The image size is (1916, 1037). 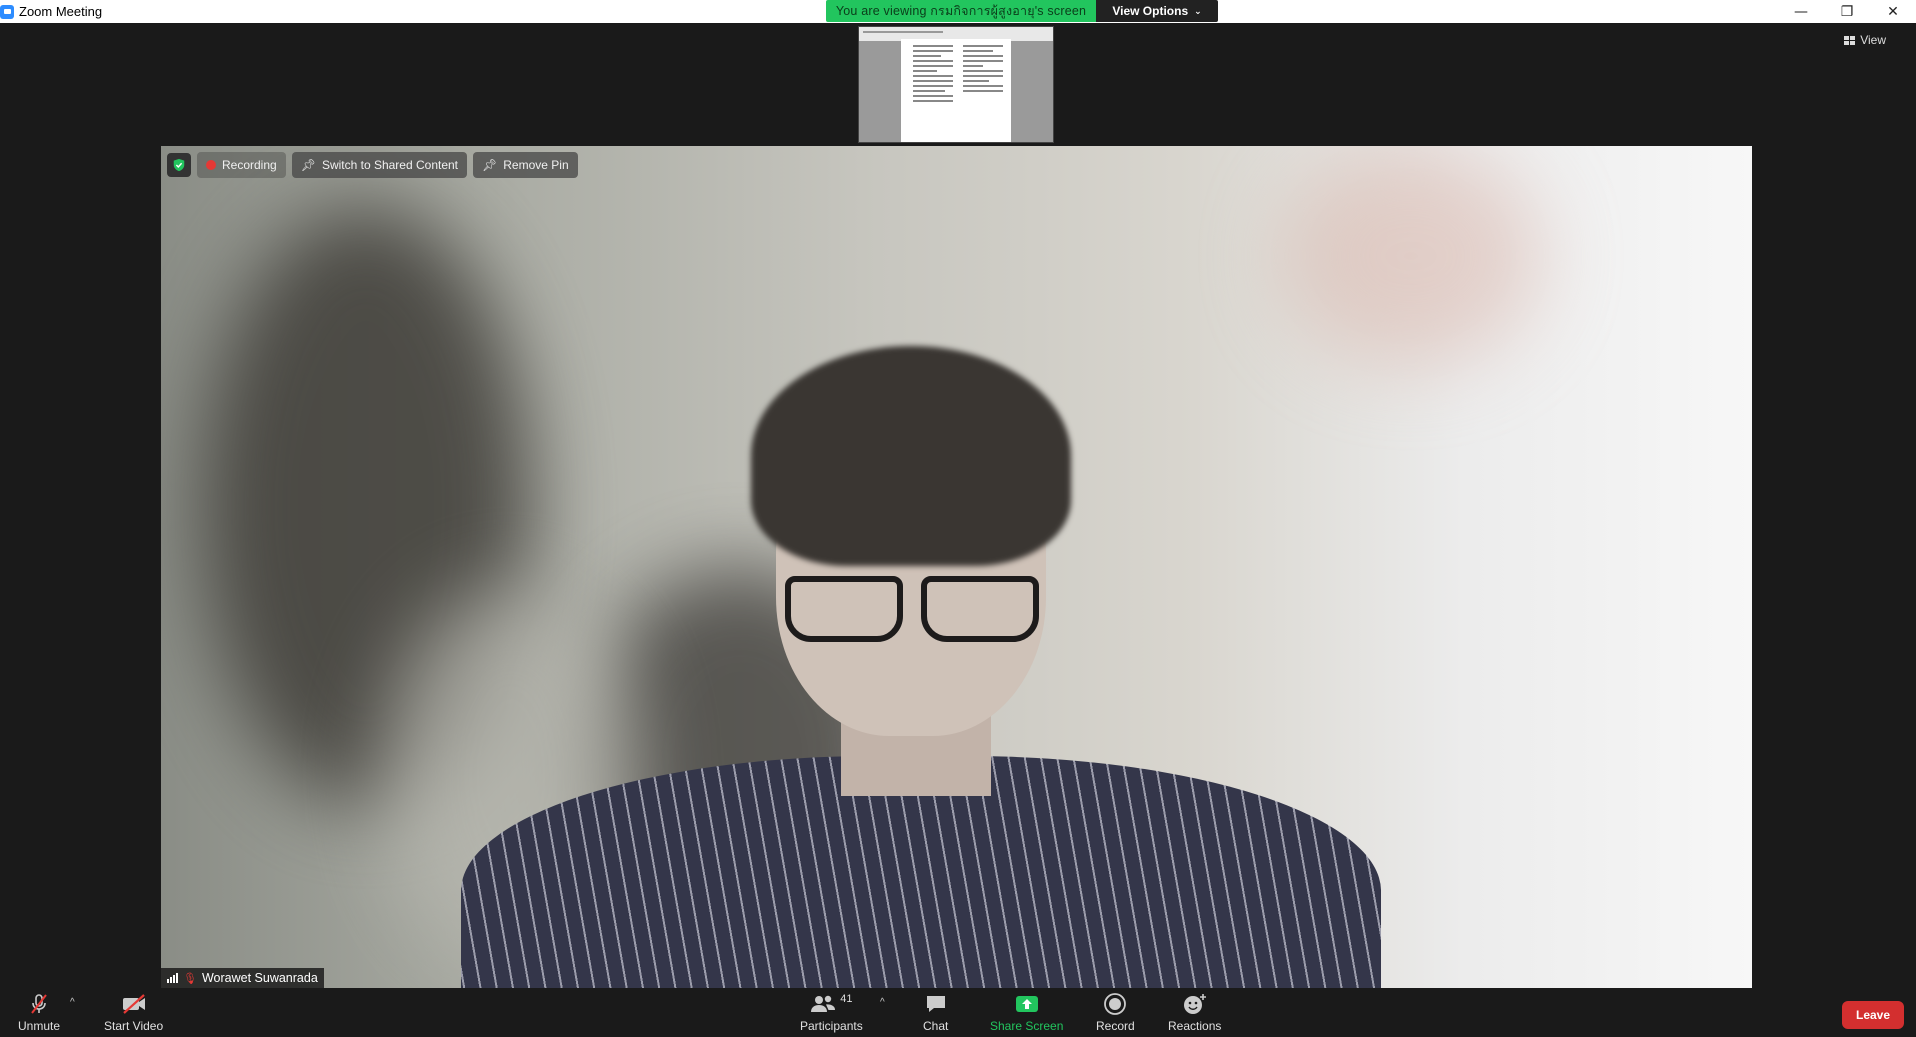 I want to click on thumbnail-document-page, so click(x=956, y=90).